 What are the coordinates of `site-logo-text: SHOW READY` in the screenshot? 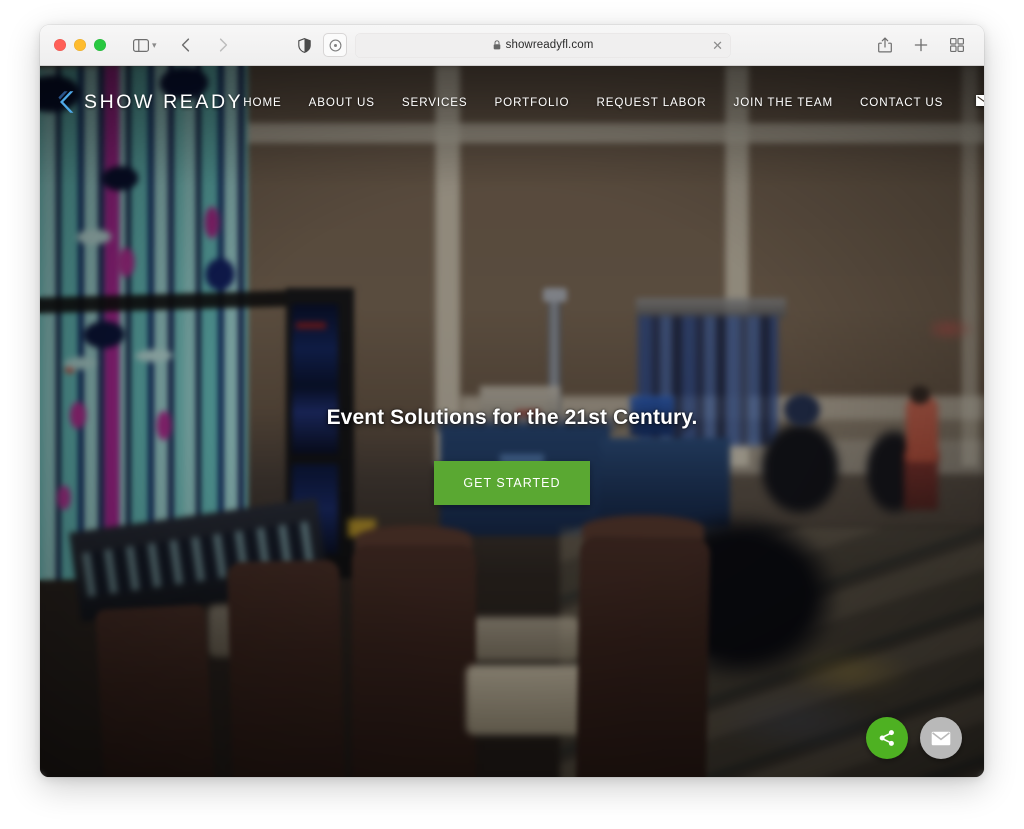 It's located at (164, 101).